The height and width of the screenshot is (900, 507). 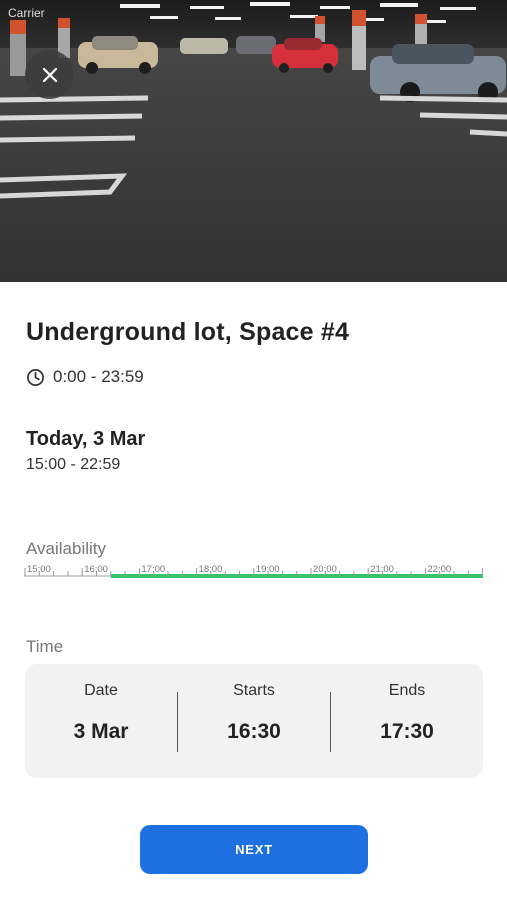 What do you see at coordinates (211, 569) in the screenshot?
I see `tick-label: 18:00` at bounding box center [211, 569].